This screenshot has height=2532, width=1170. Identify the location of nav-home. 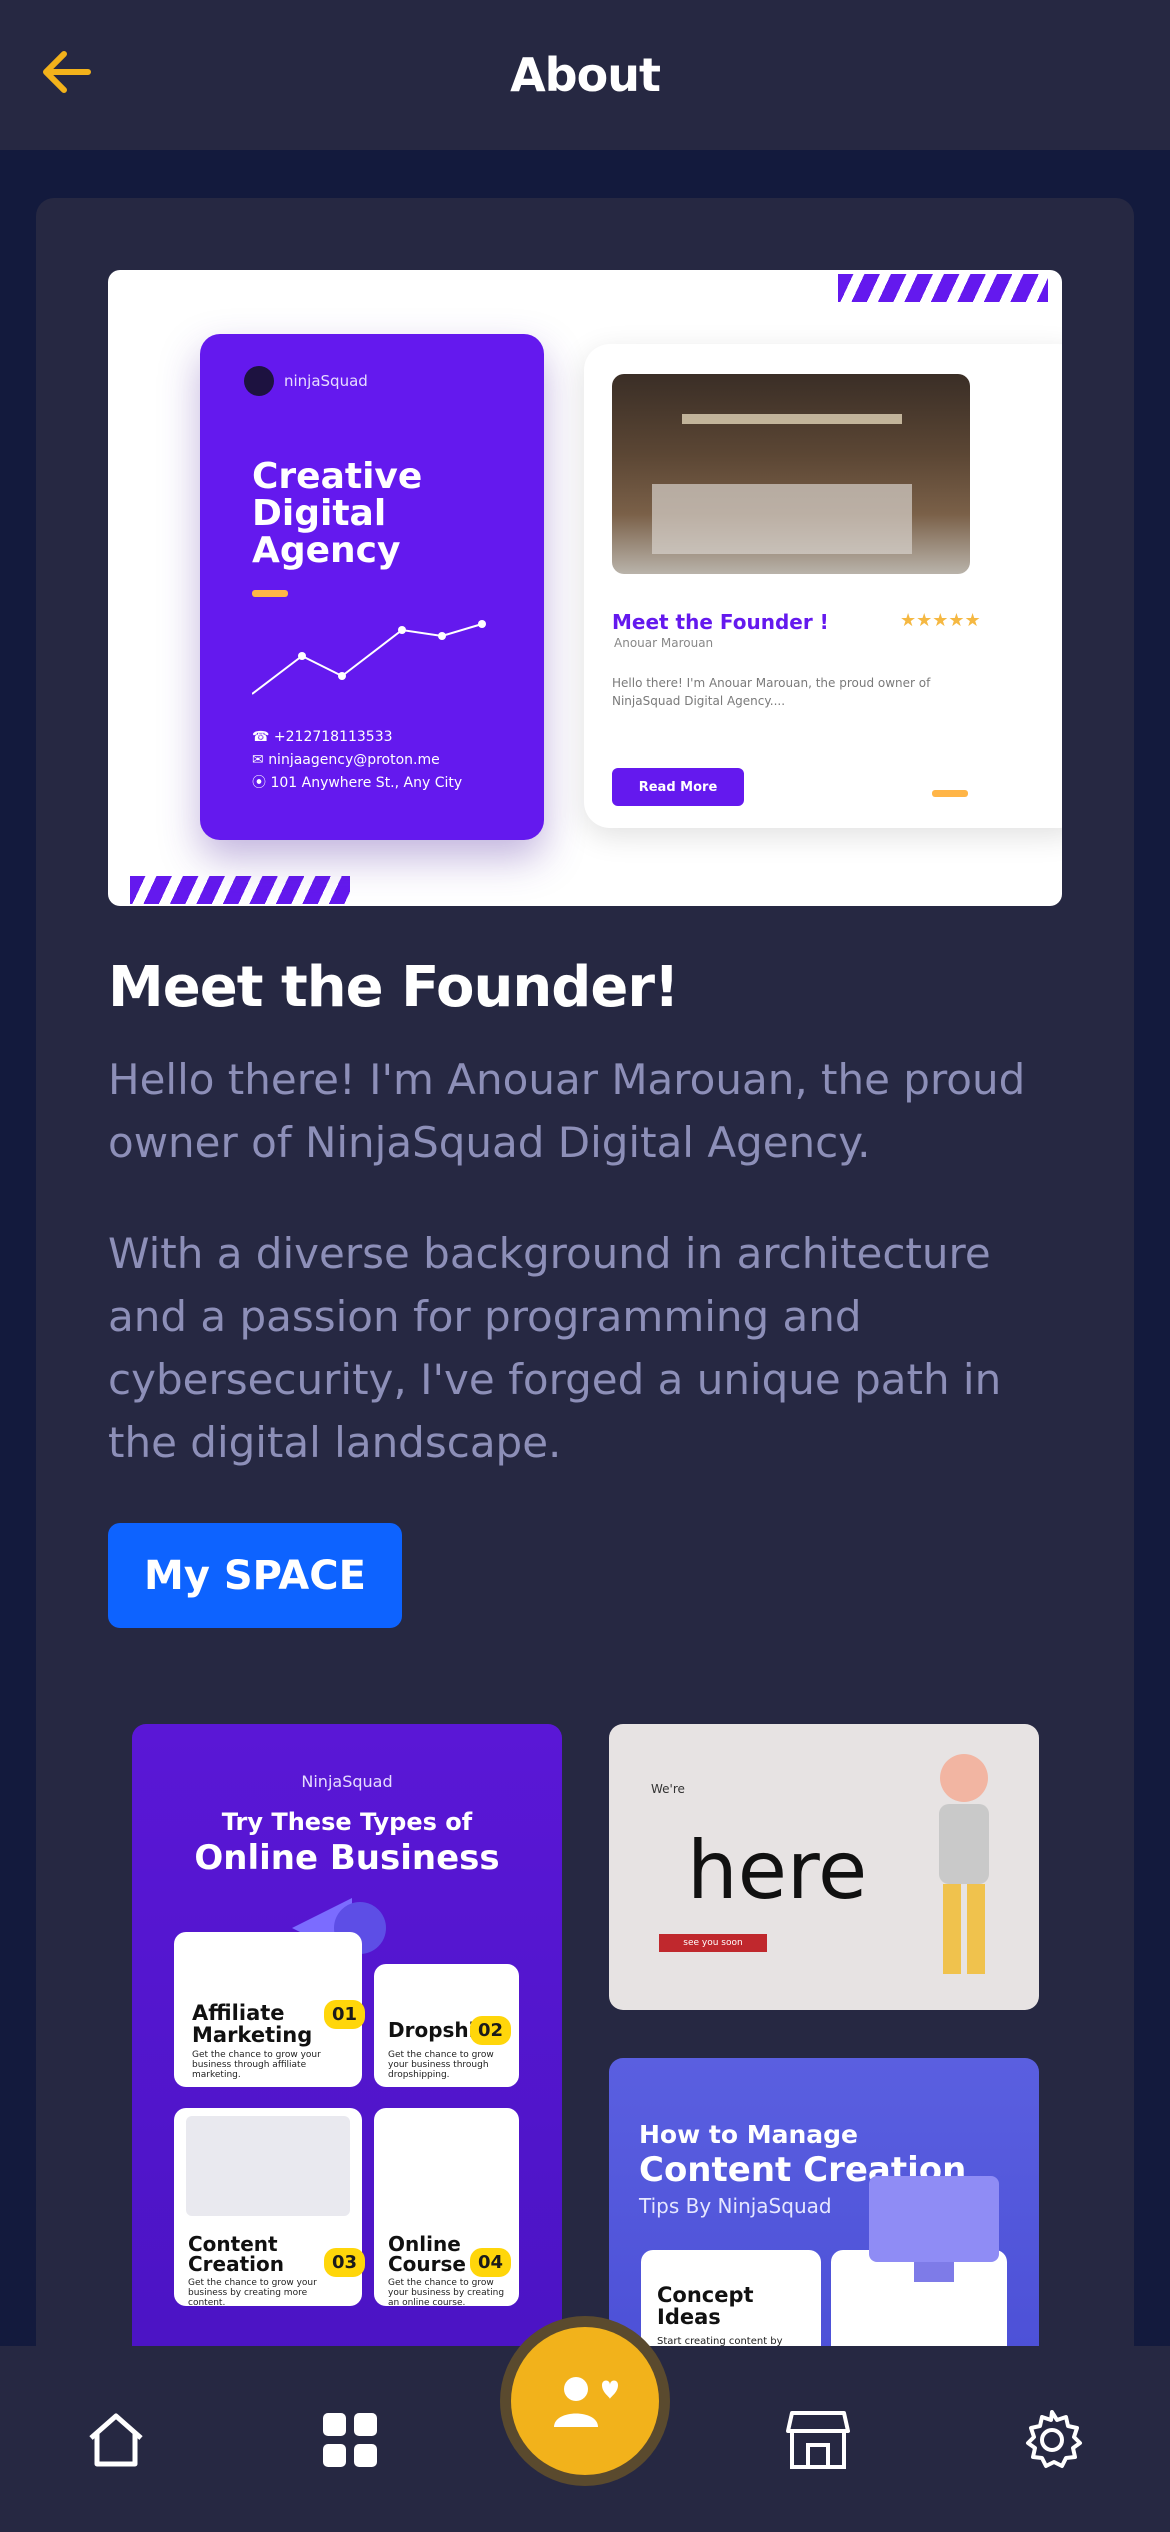
(116, 2440).